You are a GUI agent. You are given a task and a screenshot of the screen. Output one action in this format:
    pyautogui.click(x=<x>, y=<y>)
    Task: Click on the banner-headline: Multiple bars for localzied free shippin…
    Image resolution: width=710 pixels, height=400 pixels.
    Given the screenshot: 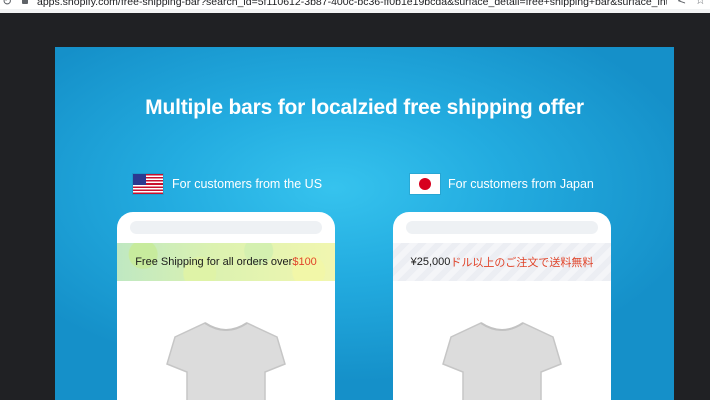 What is the action you would take?
    pyautogui.click(x=364, y=107)
    